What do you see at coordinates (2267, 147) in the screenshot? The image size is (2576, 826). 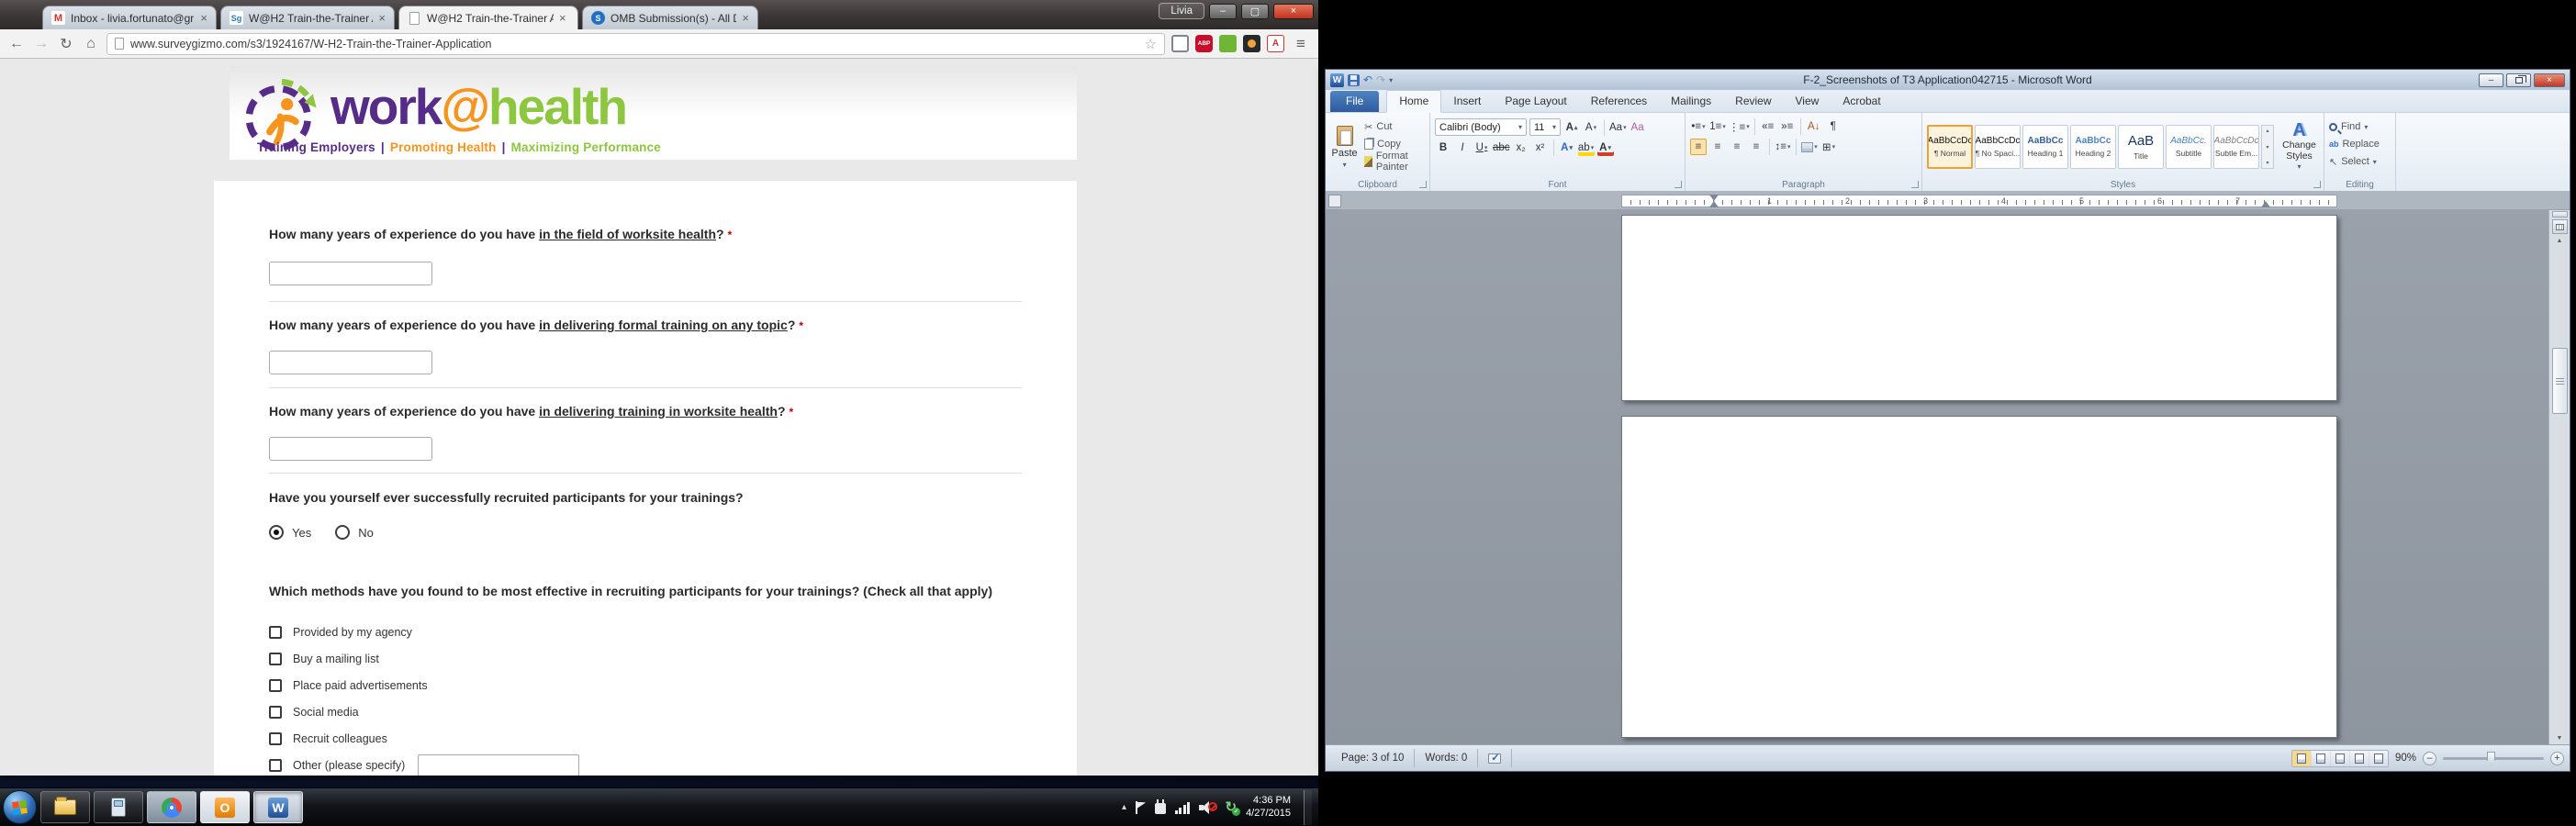 I see `styles-gallery-scrollbar: ▴ ▾ ▾` at bounding box center [2267, 147].